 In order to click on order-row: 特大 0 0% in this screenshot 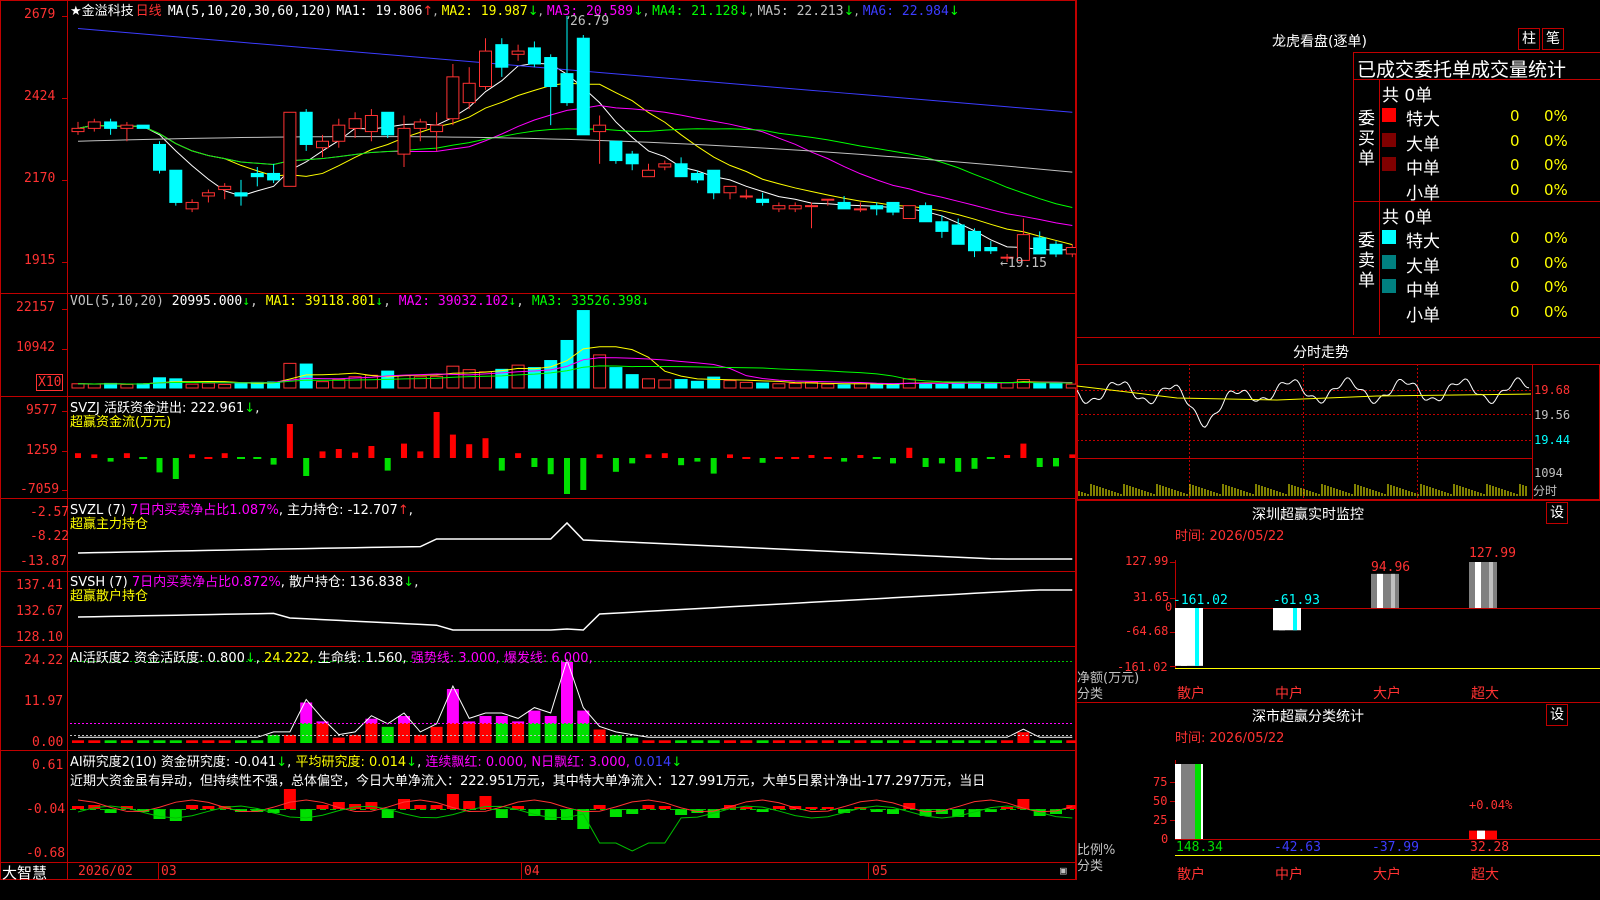, I will do `click(1491, 117)`.